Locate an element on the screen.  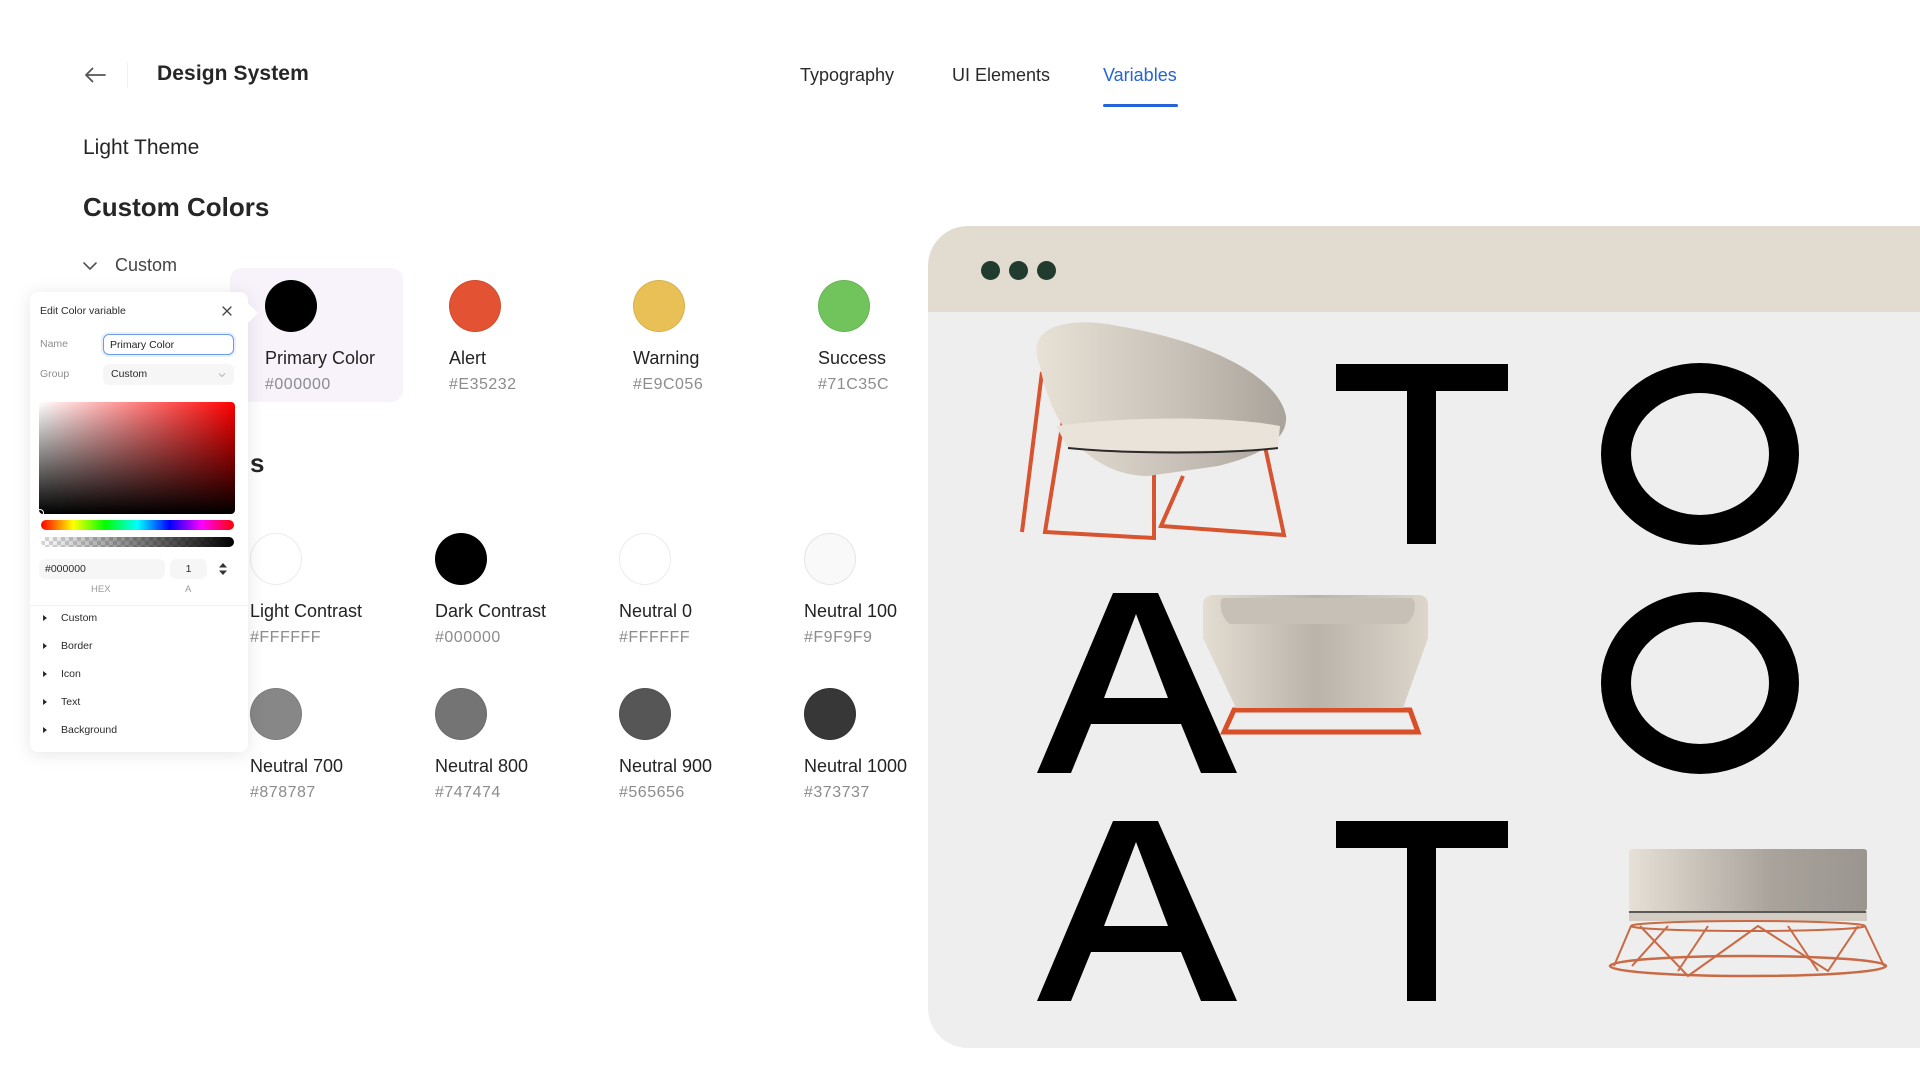
close-button is located at coordinates (227, 311).